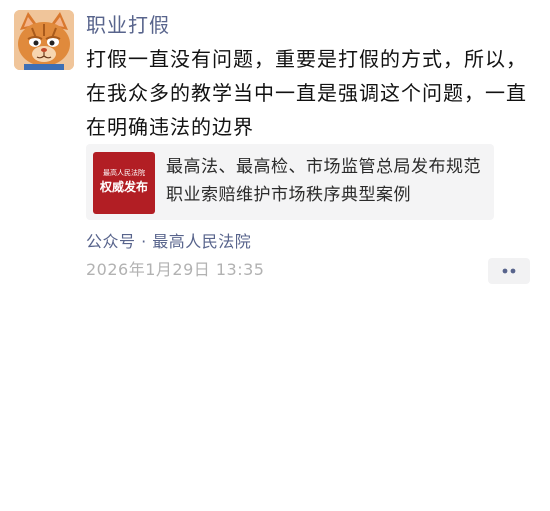  Describe the element at coordinates (168, 242) in the screenshot. I see `link-source: 公众号 · 最高人民法院` at that location.